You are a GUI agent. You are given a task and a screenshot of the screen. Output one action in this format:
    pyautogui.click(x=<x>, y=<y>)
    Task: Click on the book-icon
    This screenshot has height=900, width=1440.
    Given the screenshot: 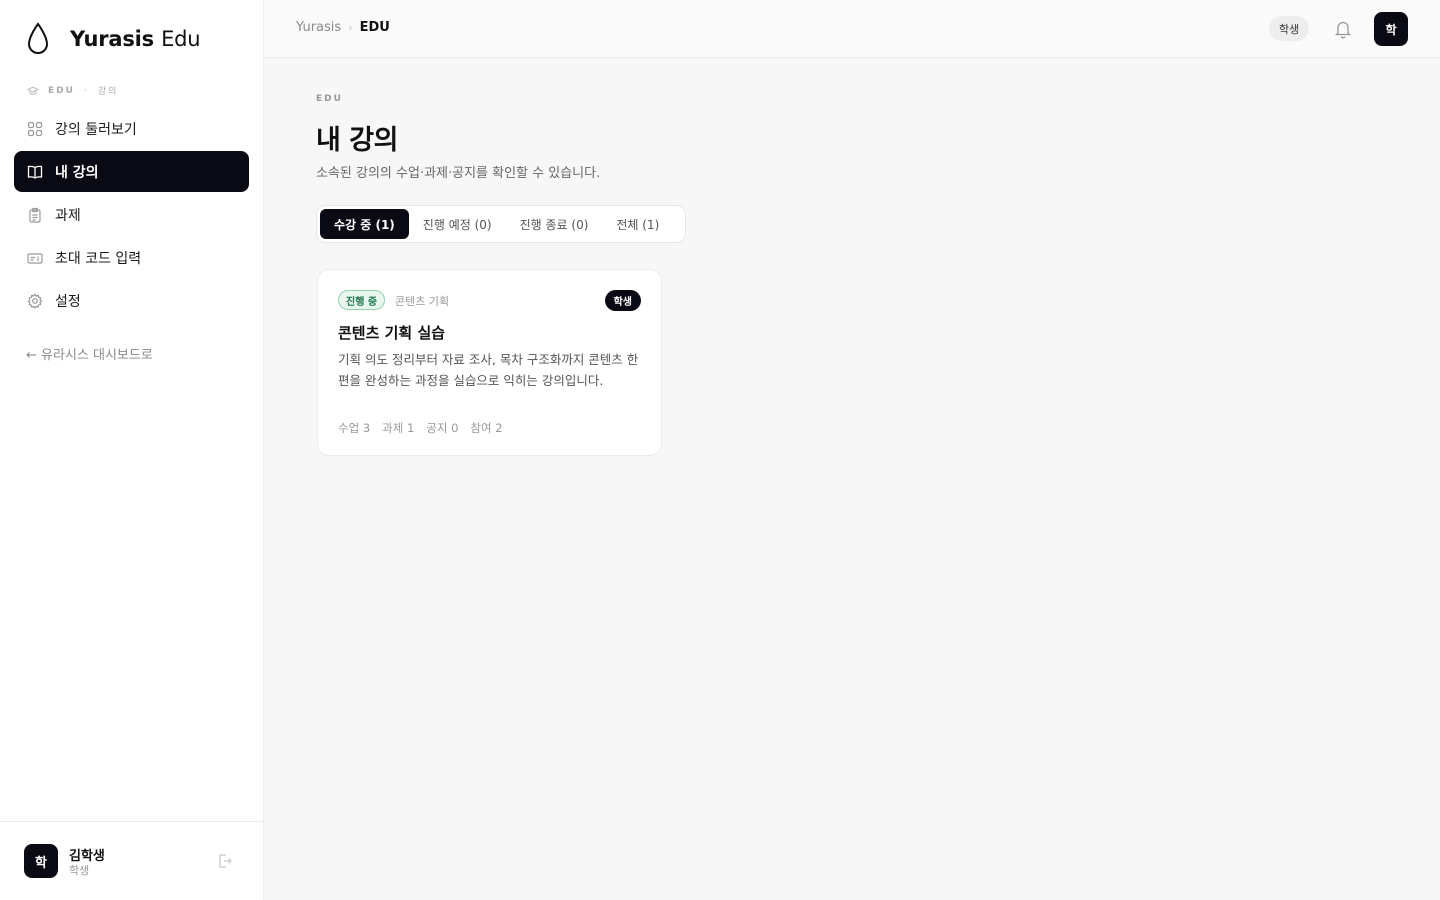 What is the action you would take?
    pyautogui.click(x=35, y=172)
    